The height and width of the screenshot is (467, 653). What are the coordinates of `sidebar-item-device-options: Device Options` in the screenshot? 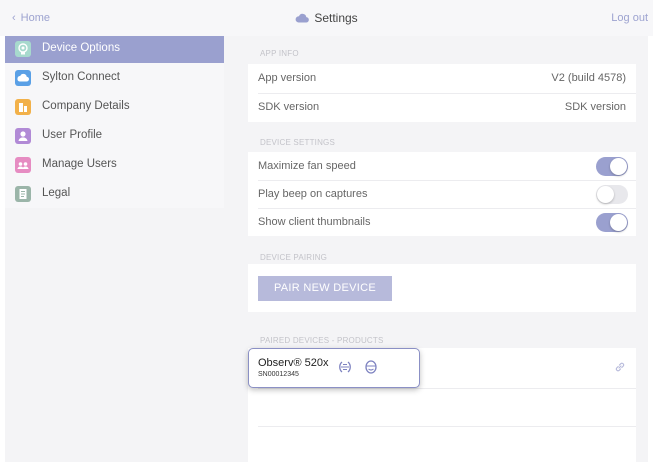 It's located at (114, 49).